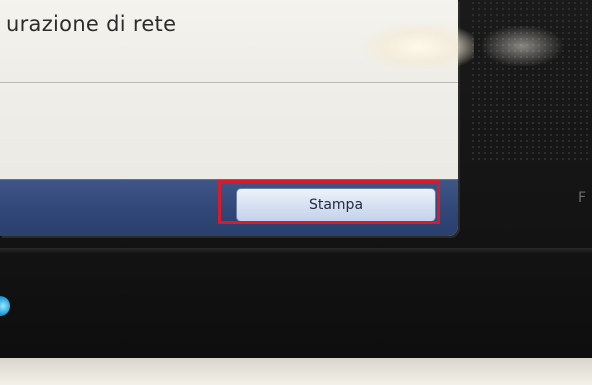 This screenshot has height=385, width=592. What do you see at coordinates (582, 198) in the screenshot?
I see `bezel-side-glyph: F` at bounding box center [582, 198].